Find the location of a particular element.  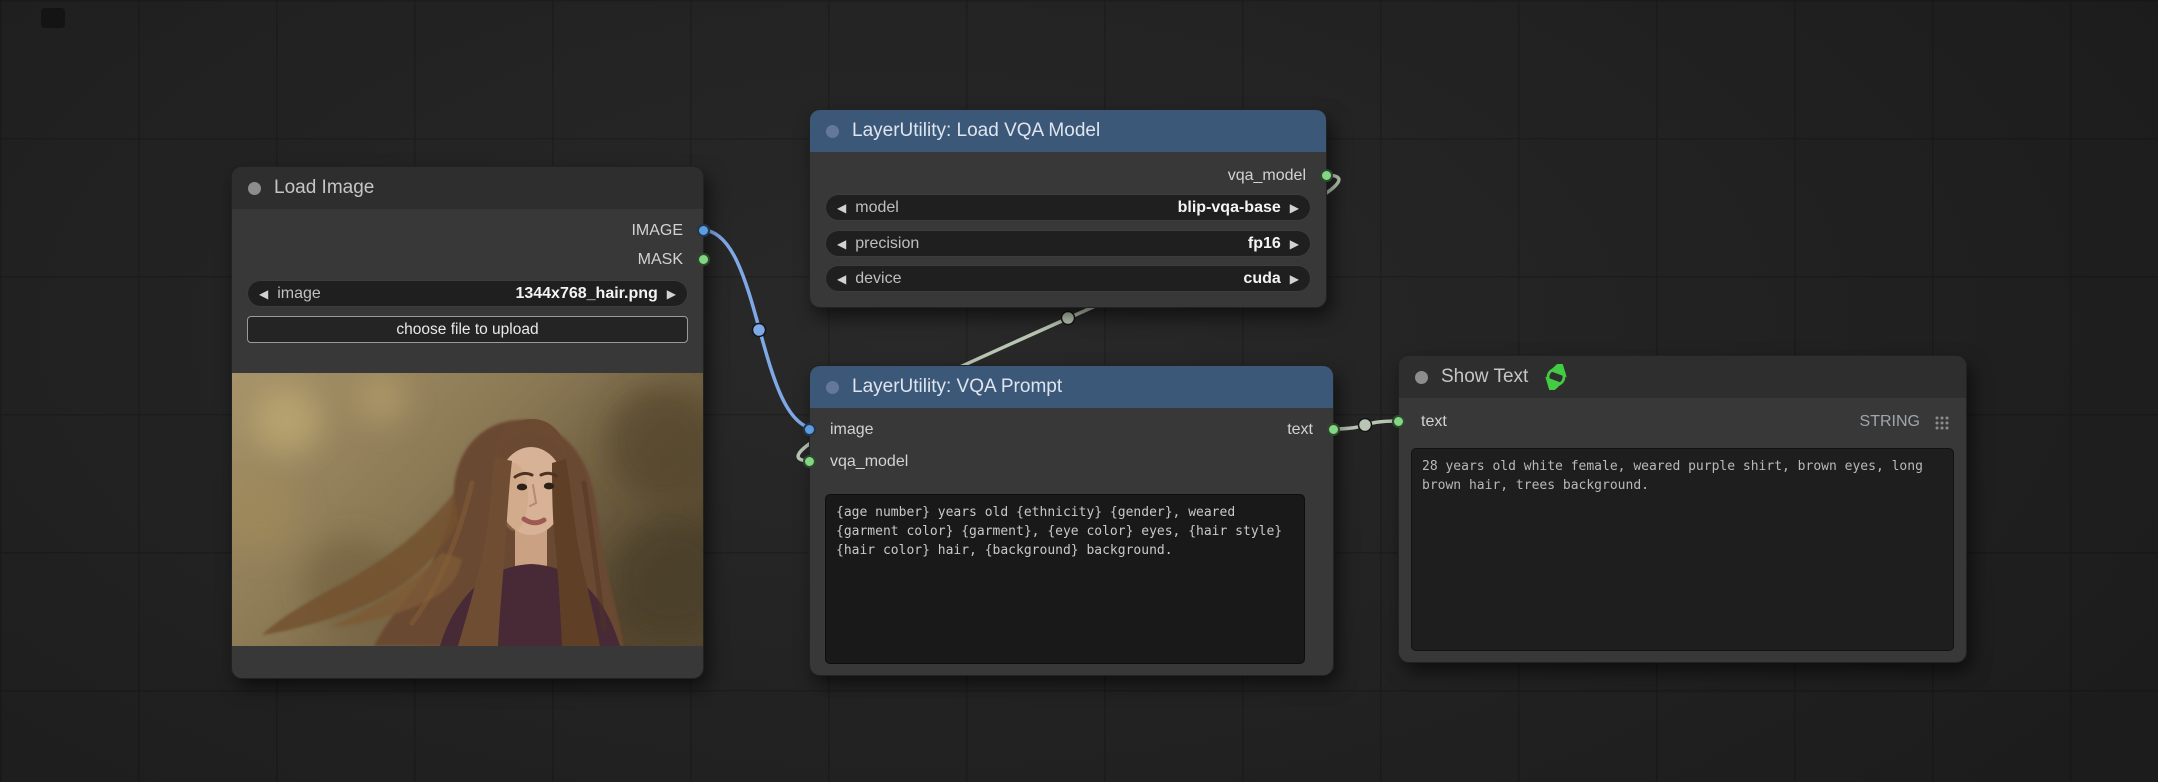

input-port-image is located at coordinates (809, 429).